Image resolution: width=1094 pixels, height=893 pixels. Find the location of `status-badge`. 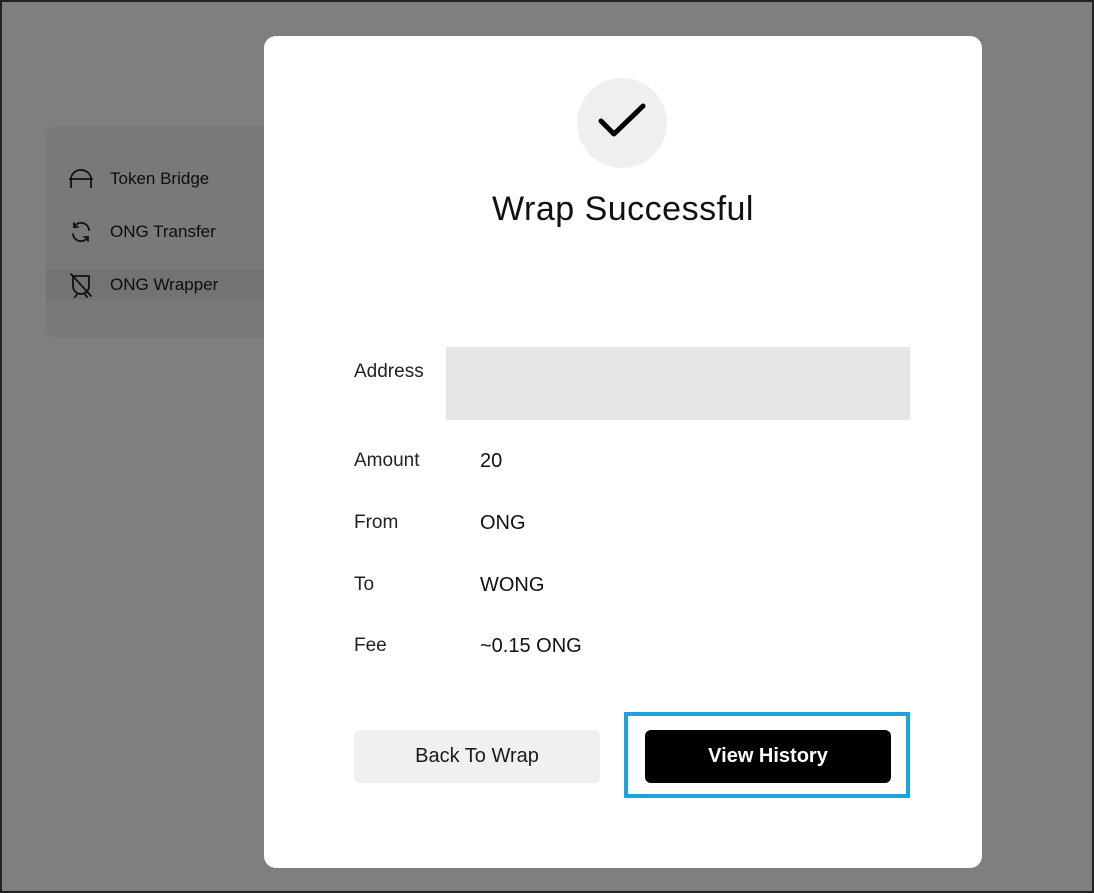

status-badge is located at coordinates (622, 123).